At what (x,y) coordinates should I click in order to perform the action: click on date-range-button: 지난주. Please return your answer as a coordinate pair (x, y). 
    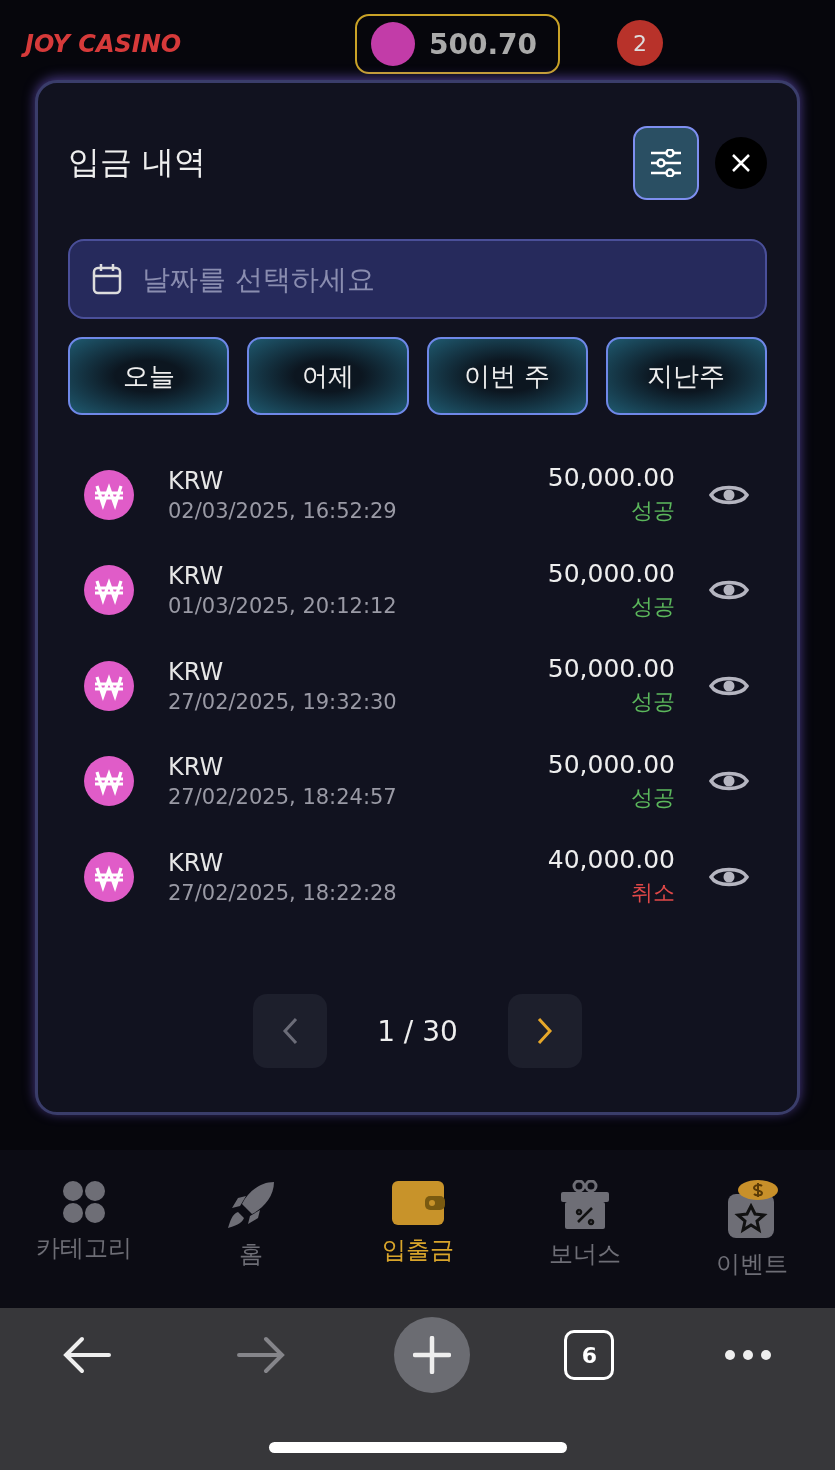
    Looking at the image, I should click on (686, 376).